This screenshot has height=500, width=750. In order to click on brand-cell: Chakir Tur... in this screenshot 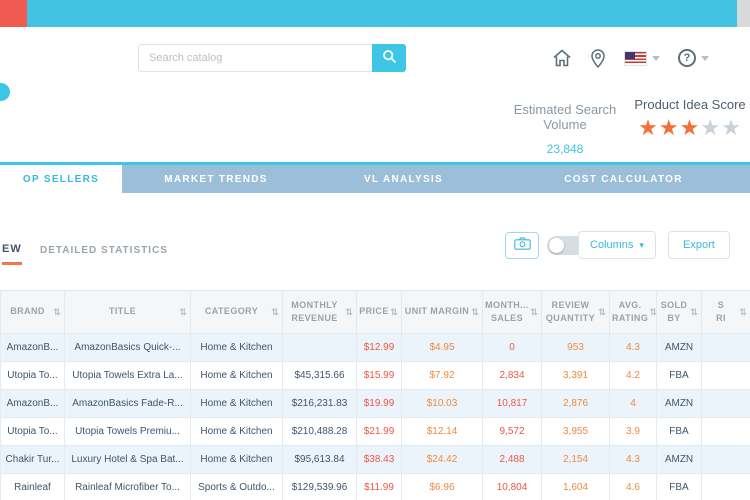, I will do `click(32, 459)`.